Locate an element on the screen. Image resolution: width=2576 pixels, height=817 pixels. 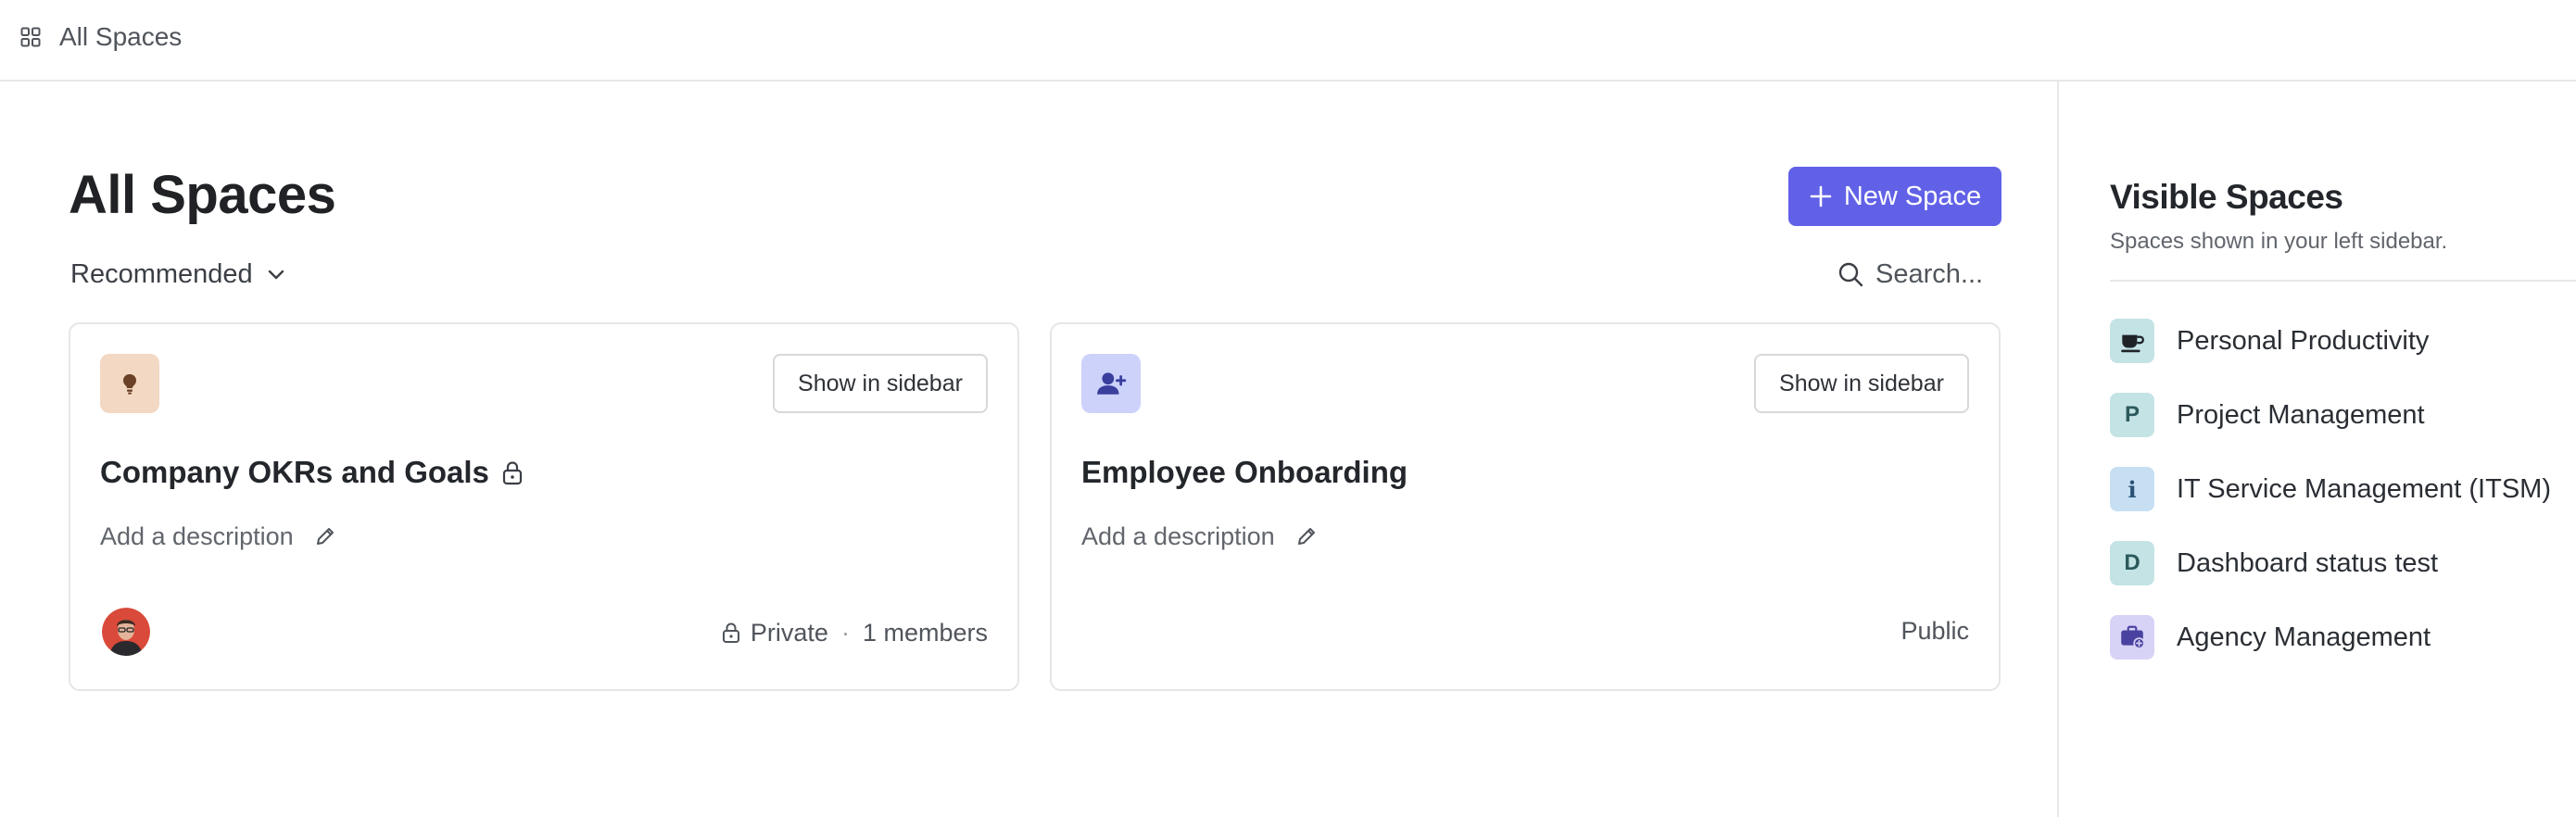
space-title-text: Company OKRs and Goals is located at coordinates (294, 472).